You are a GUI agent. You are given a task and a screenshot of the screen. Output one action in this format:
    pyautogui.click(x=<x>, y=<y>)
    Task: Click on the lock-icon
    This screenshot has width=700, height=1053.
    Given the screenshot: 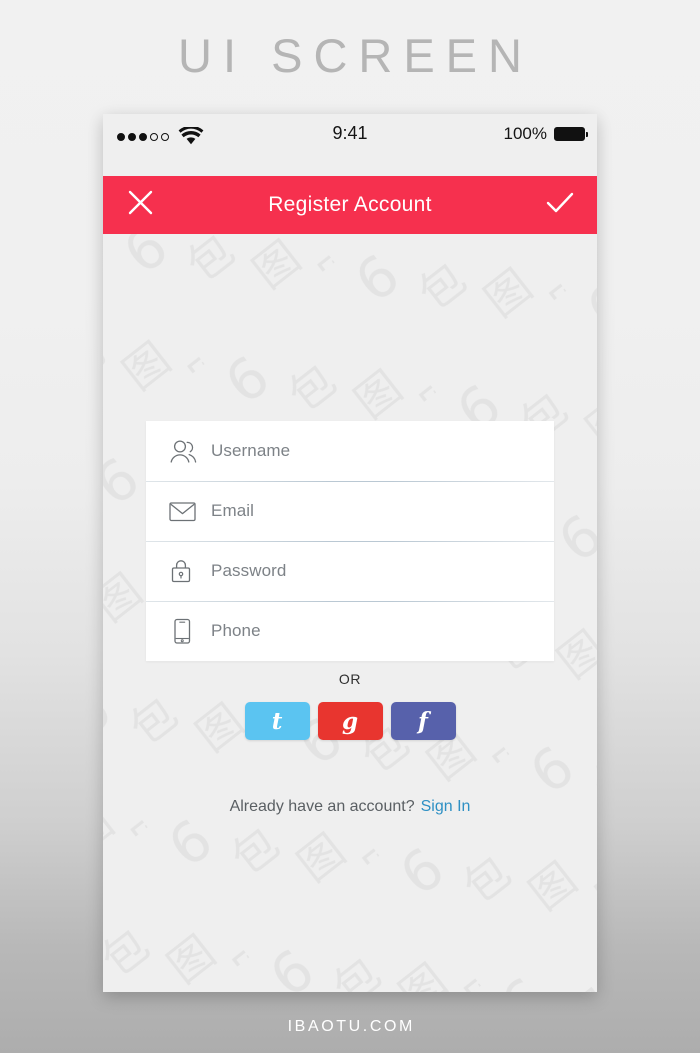 What is the action you would take?
    pyautogui.click(x=185, y=571)
    